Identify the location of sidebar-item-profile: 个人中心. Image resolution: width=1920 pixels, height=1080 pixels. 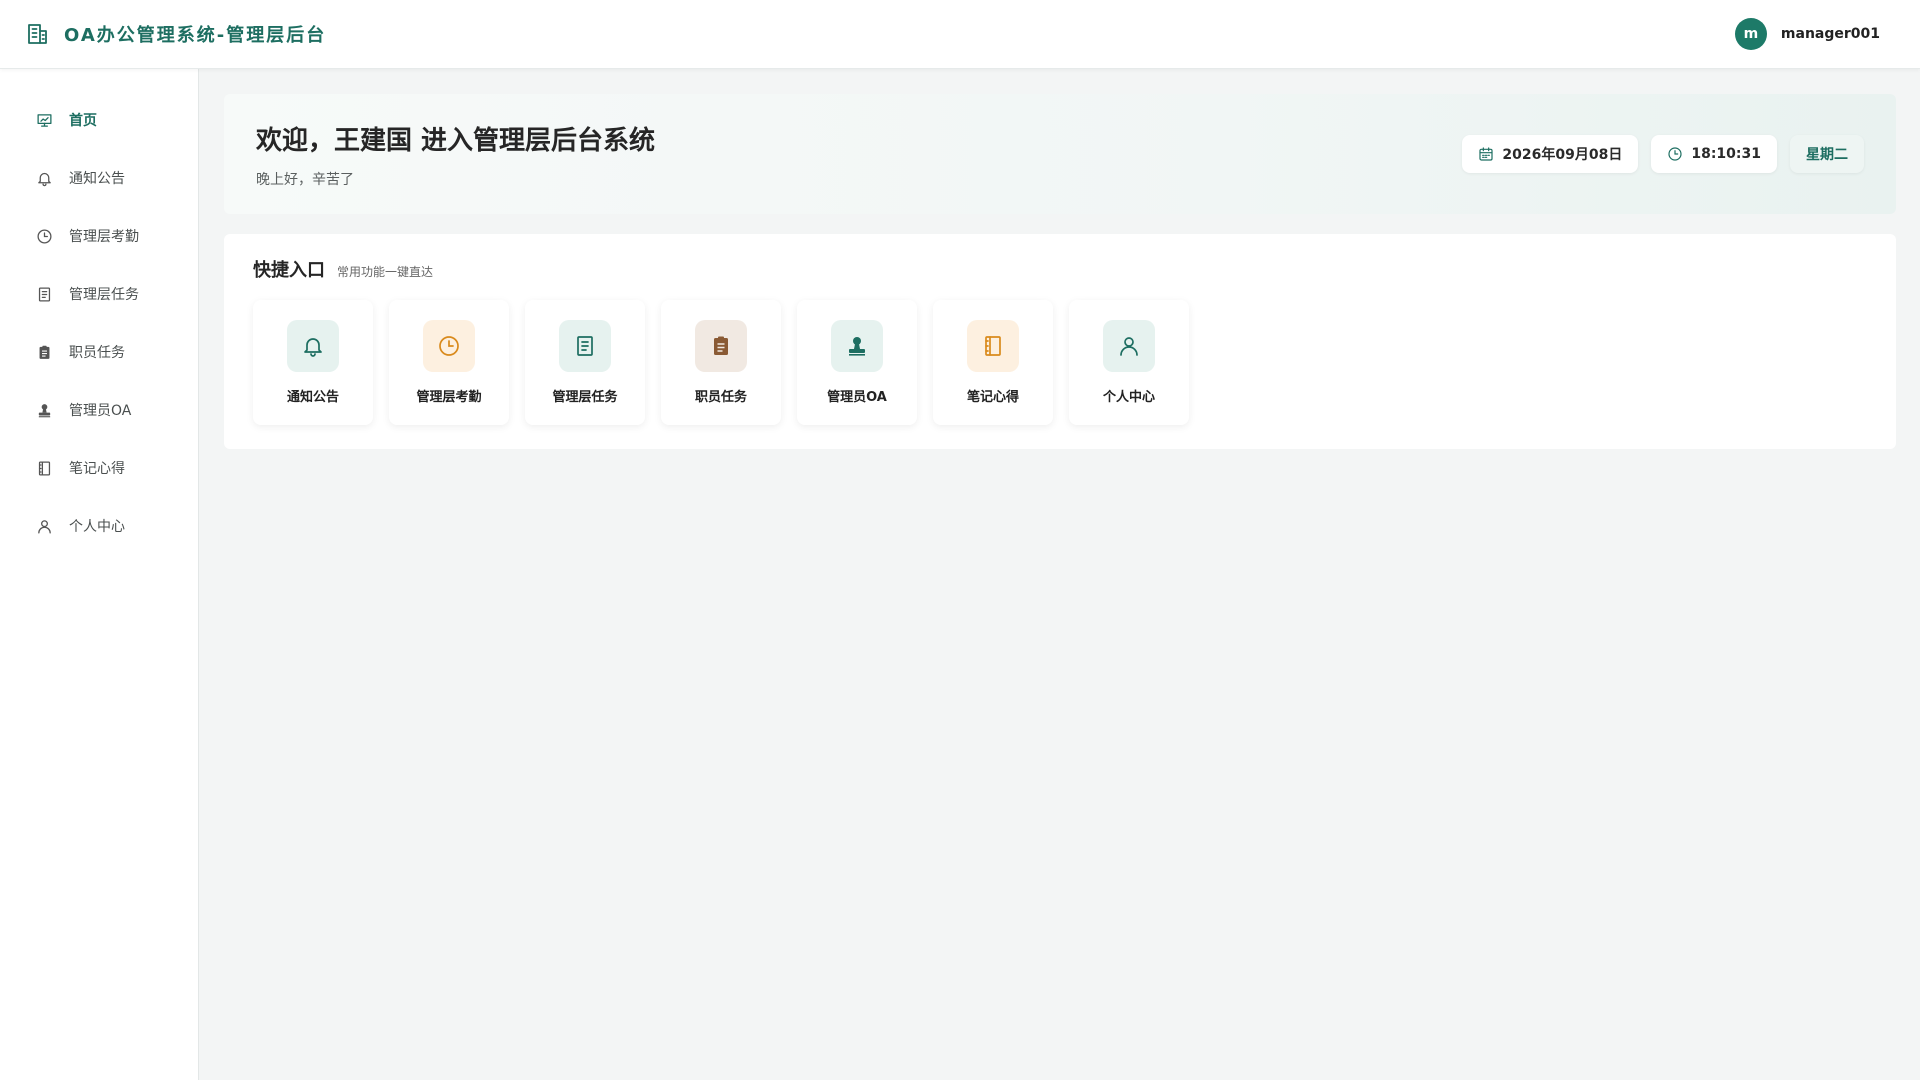
(99, 526).